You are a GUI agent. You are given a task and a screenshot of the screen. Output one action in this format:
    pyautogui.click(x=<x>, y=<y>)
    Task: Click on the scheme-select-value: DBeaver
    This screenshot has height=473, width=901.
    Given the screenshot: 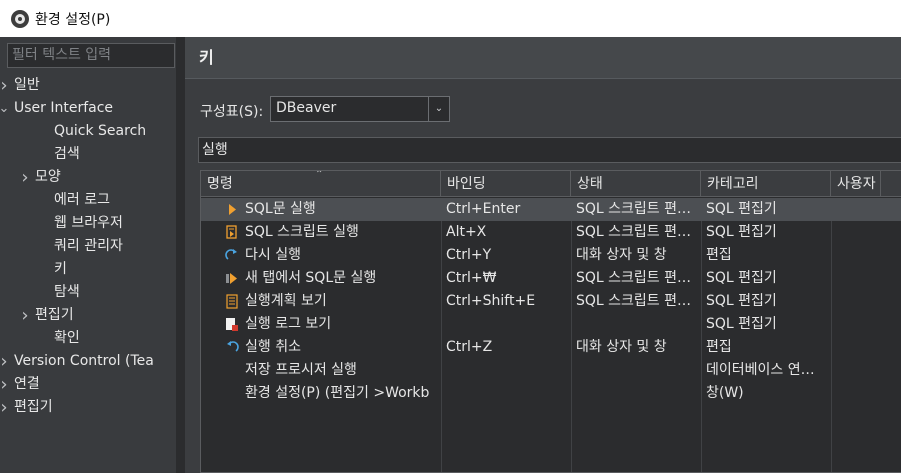 What is the action you would take?
    pyautogui.click(x=306, y=108)
    